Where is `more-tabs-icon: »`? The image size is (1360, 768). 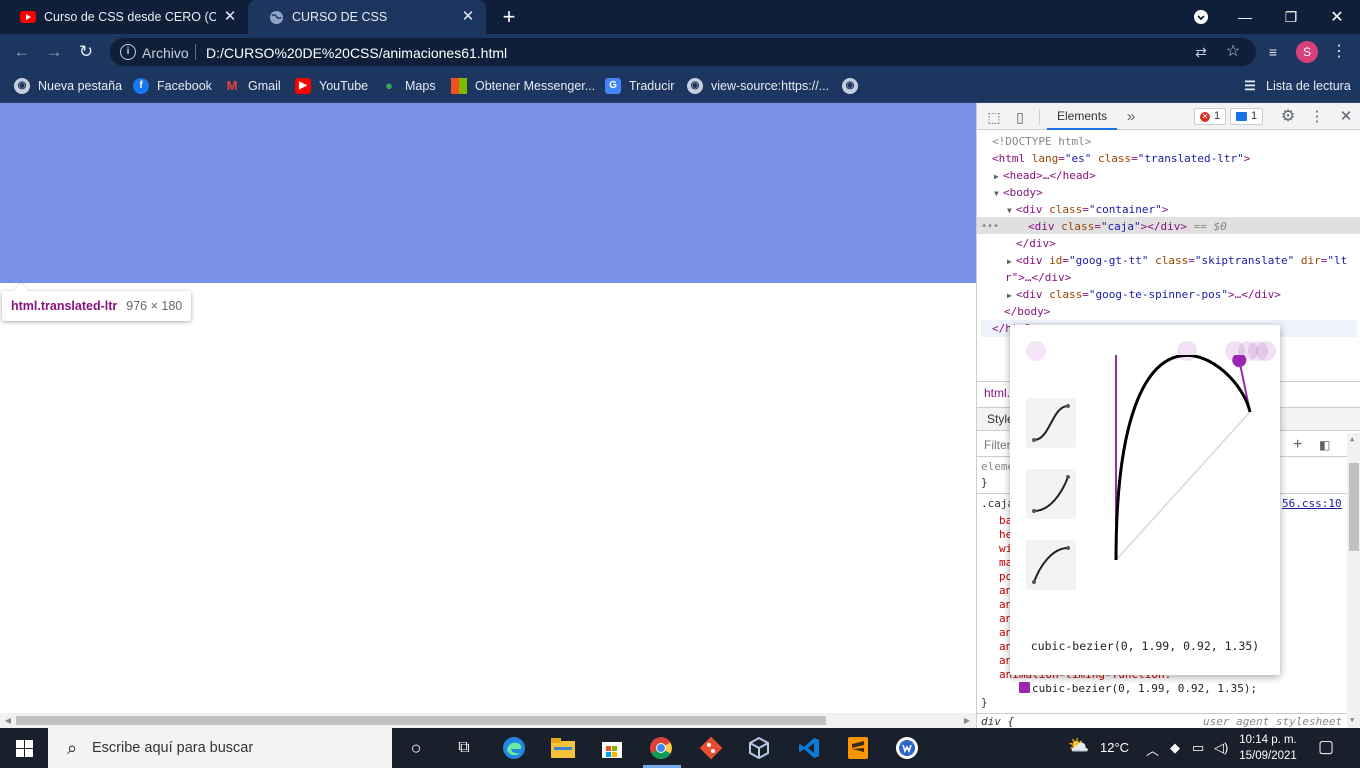 more-tabs-icon: » is located at coordinates (1131, 117).